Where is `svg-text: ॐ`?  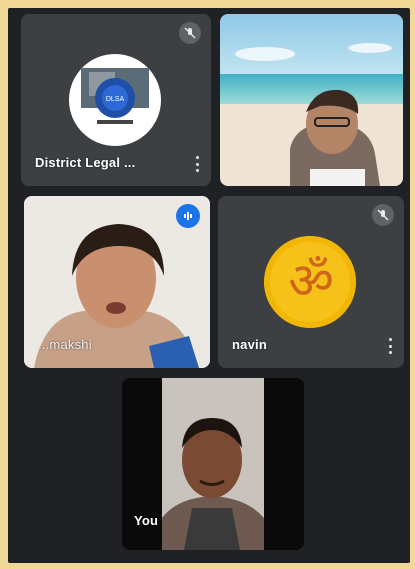
svg-text: ॐ is located at coordinates (311, 281).